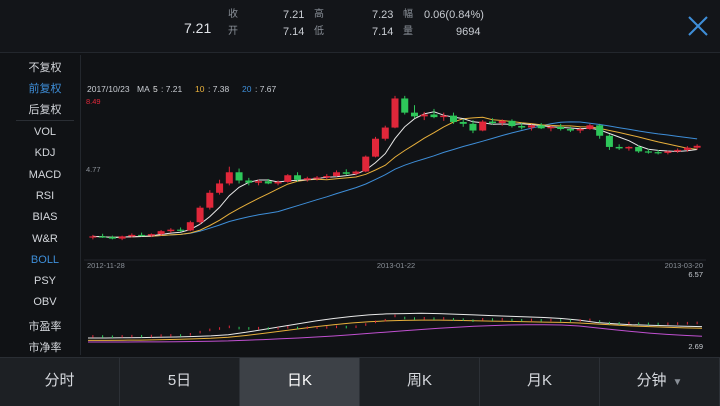 This screenshot has height=406, width=720. Describe the element at coordinates (200, 89) in the screenshot. I see `ma10-legend-label: 10` at that location.